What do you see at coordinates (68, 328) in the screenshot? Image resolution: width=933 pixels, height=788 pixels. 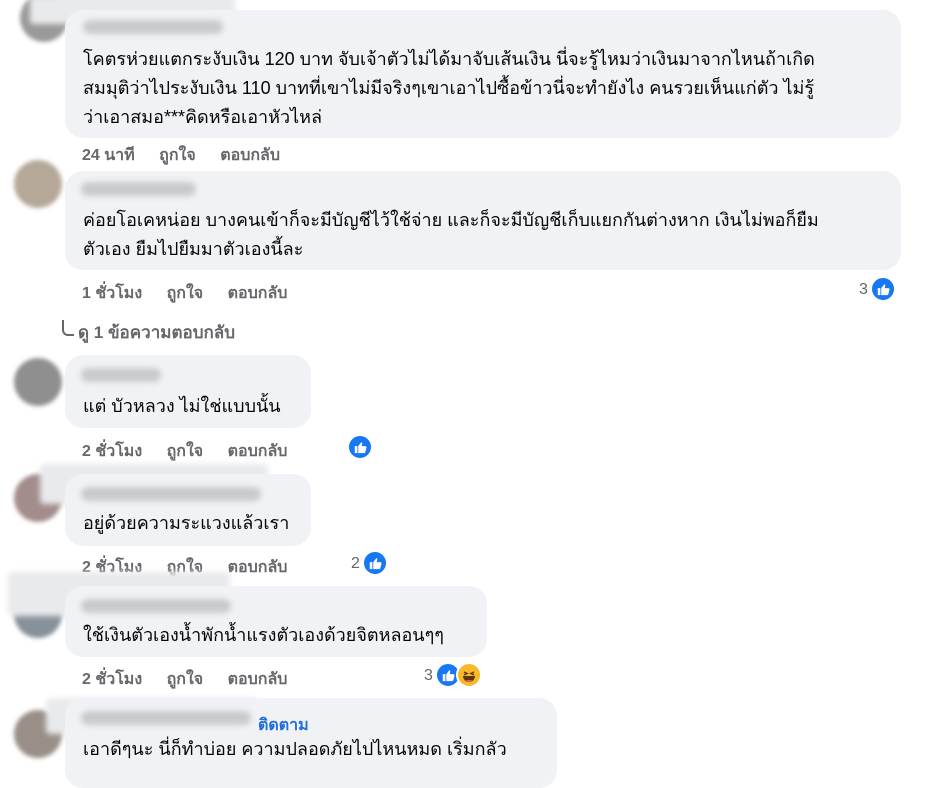 I see `reply-arrow-icon` at bounding box center [68, 328].